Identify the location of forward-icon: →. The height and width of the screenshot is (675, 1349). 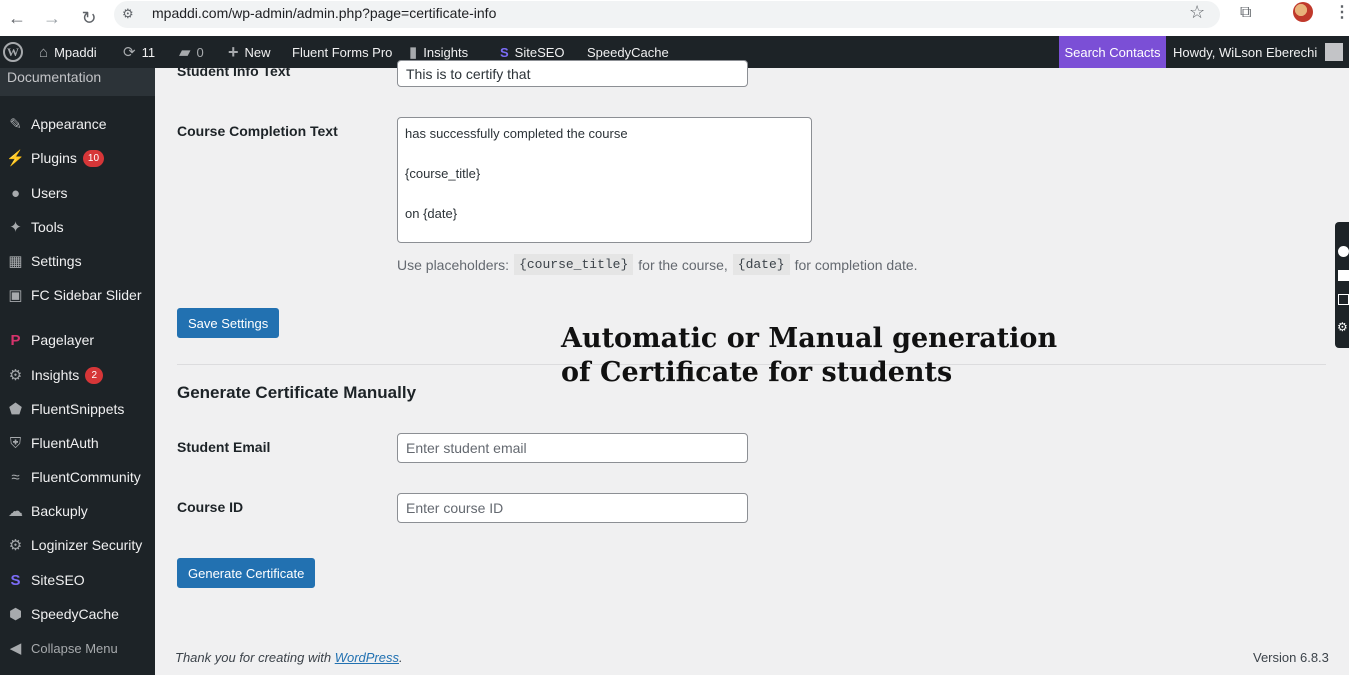
(52, 18).